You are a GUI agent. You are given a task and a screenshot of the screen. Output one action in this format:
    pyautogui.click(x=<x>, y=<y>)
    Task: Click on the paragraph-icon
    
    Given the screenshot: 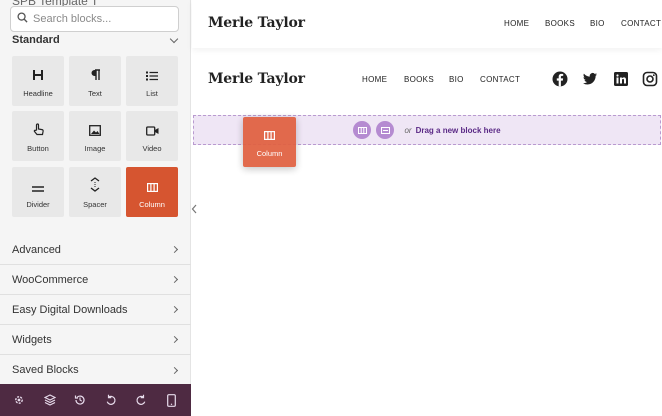 What is the action you would take?
    pyautogui.click(x=95, y=69)
    